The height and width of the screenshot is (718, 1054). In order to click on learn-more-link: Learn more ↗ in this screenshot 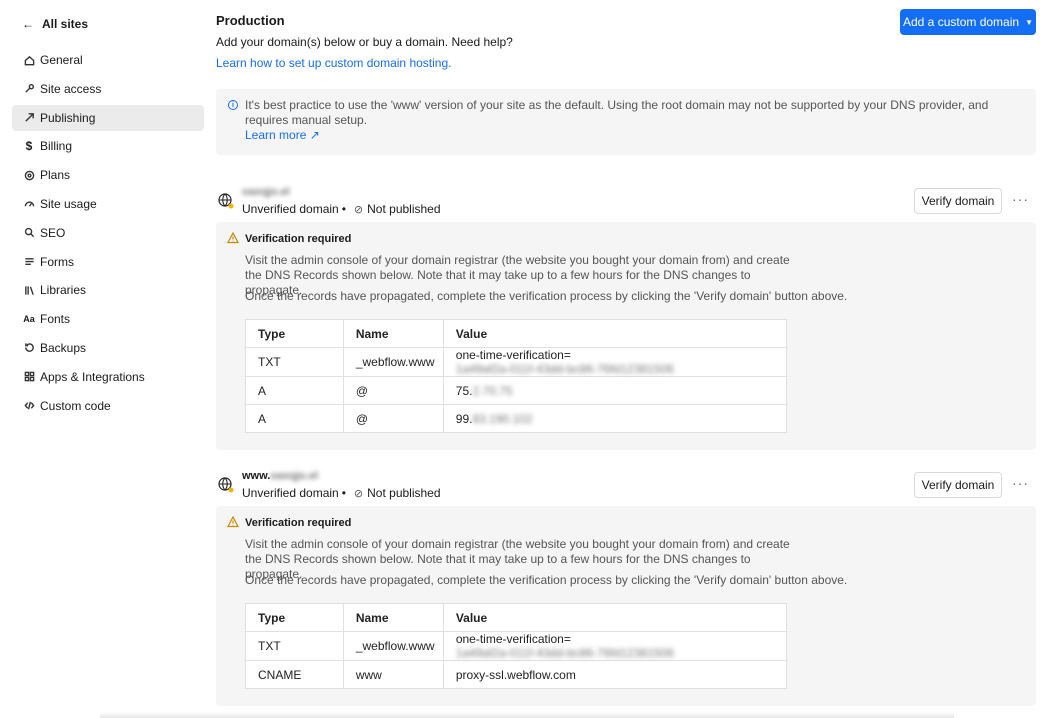, I will do `click(282, 135)`.